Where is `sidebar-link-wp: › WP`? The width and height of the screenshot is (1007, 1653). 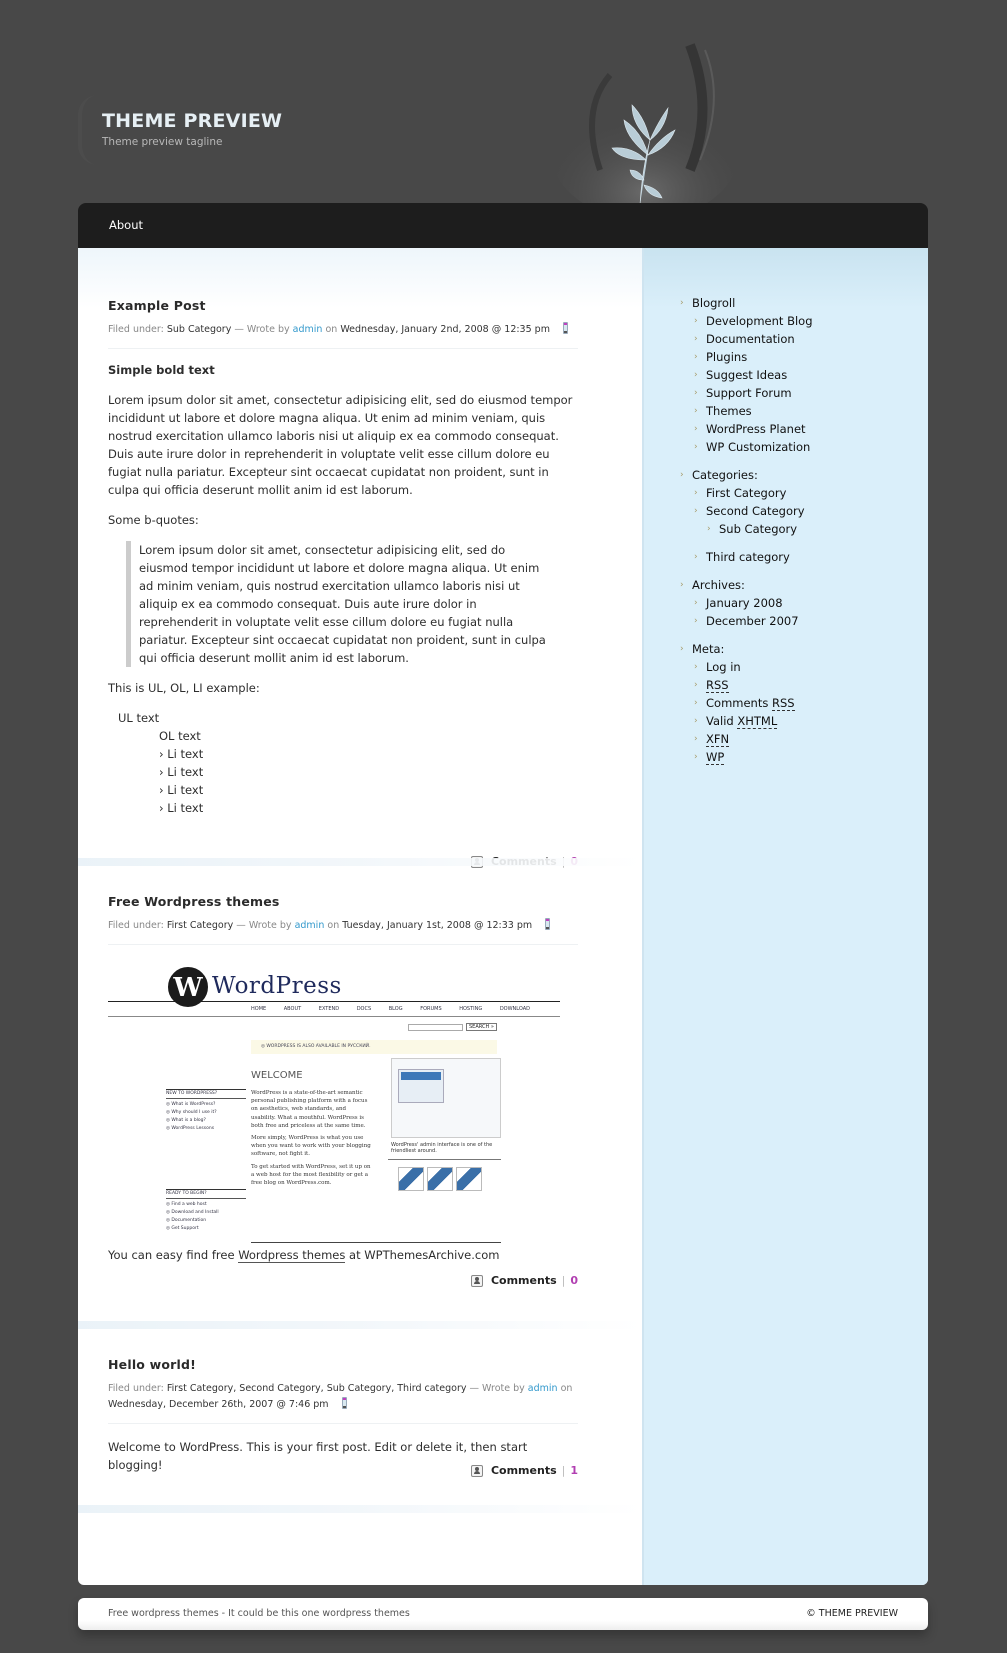
sidebar-link-wp: › WP is located at coordinates (746, 757).